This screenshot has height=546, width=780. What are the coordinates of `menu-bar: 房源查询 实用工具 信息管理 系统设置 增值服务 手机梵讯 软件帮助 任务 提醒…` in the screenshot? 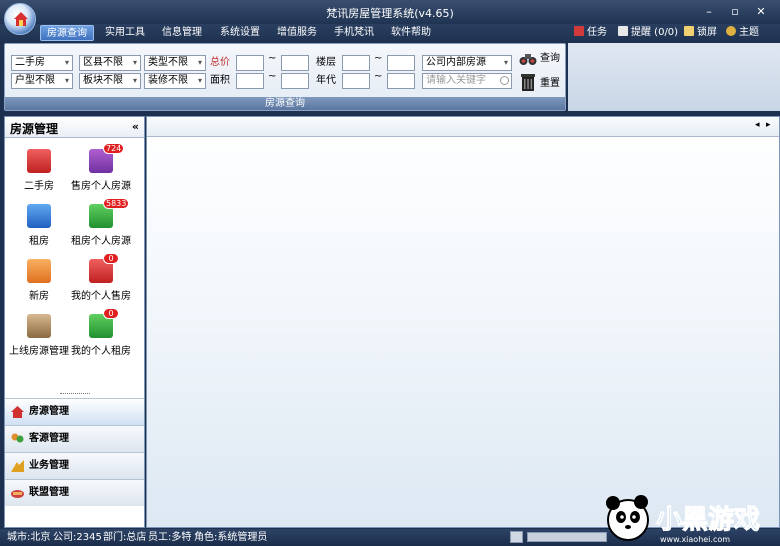 It's located at (390, 33).